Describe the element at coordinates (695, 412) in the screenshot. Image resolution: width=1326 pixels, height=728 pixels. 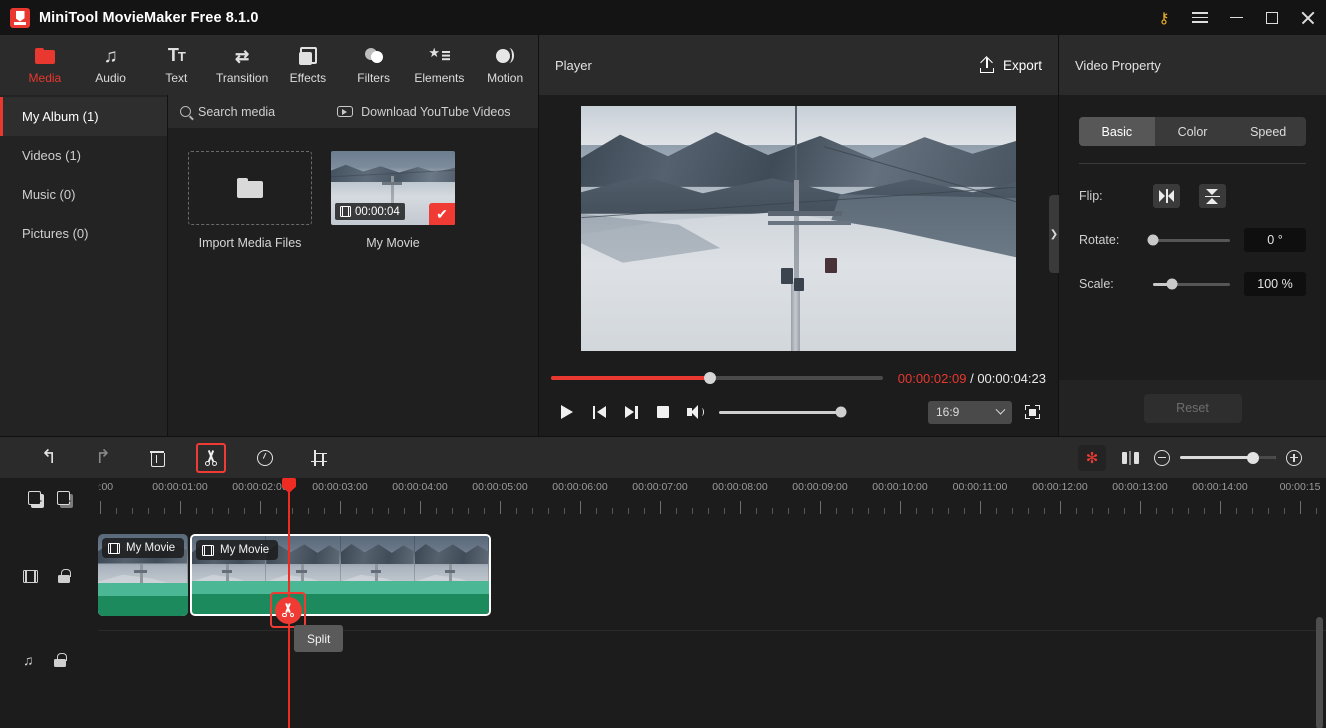
I see `volume-button` at that location.